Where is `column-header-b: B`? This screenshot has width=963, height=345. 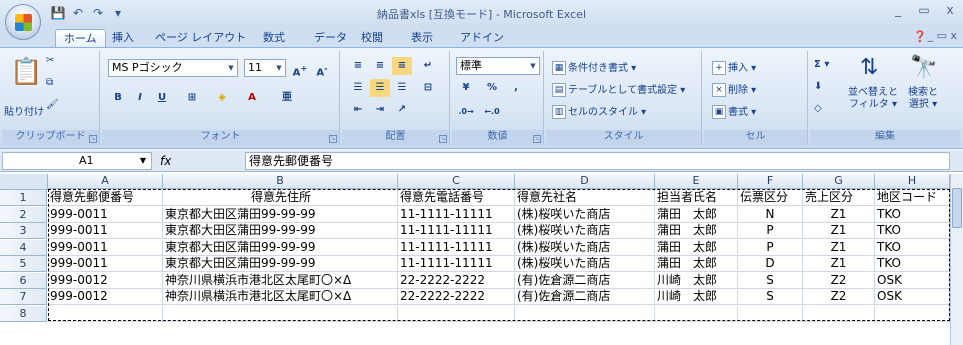 column-header-b: B is located at coordinates (280, 181).